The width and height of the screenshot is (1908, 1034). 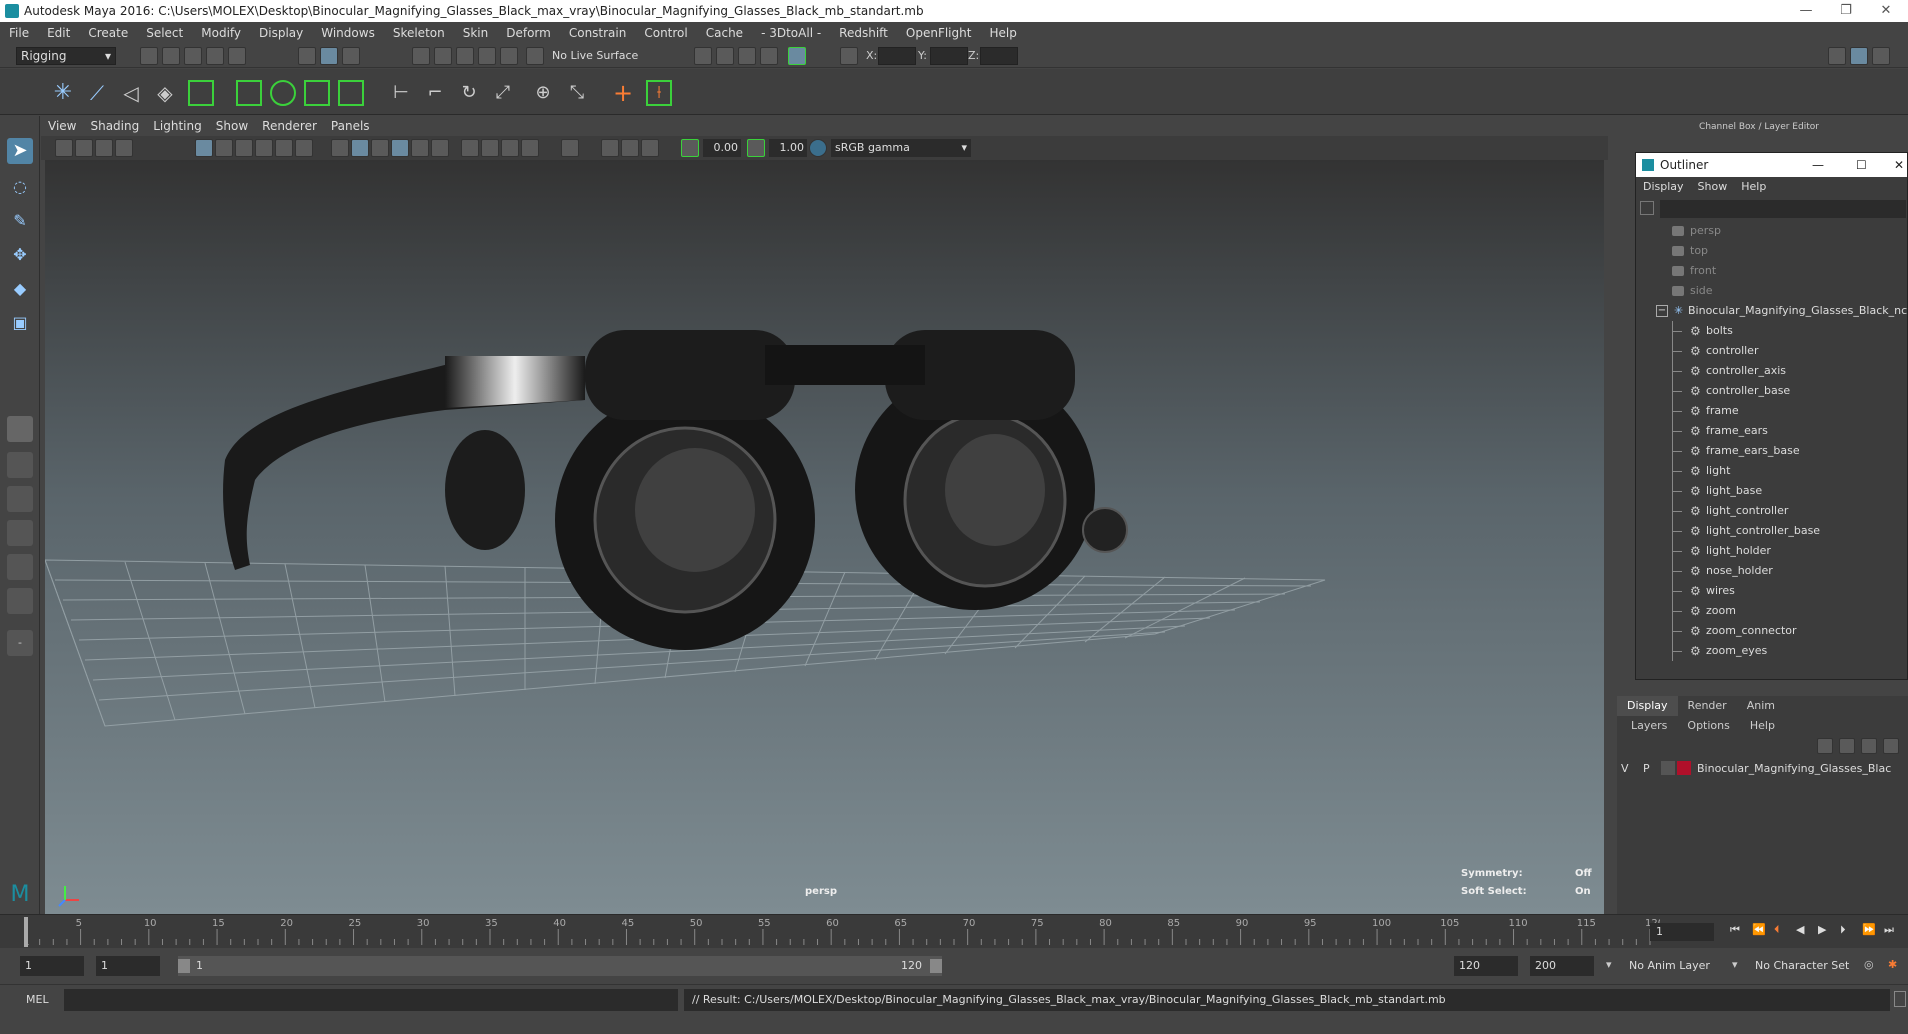 I want to click on step-back-icon: ⏪, so click(x=1759, y=929).